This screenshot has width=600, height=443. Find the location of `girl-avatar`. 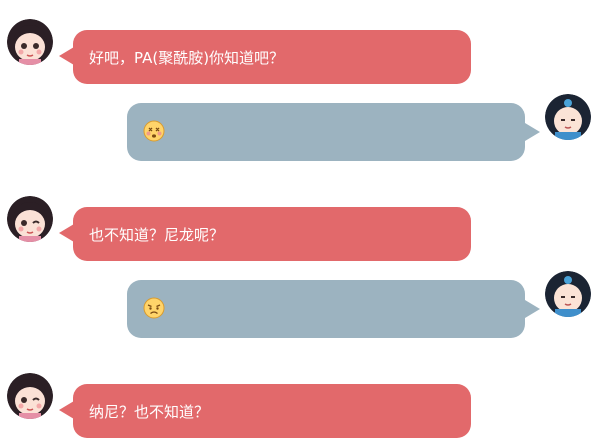

girl-avatar is located at coordinates (30, 42).